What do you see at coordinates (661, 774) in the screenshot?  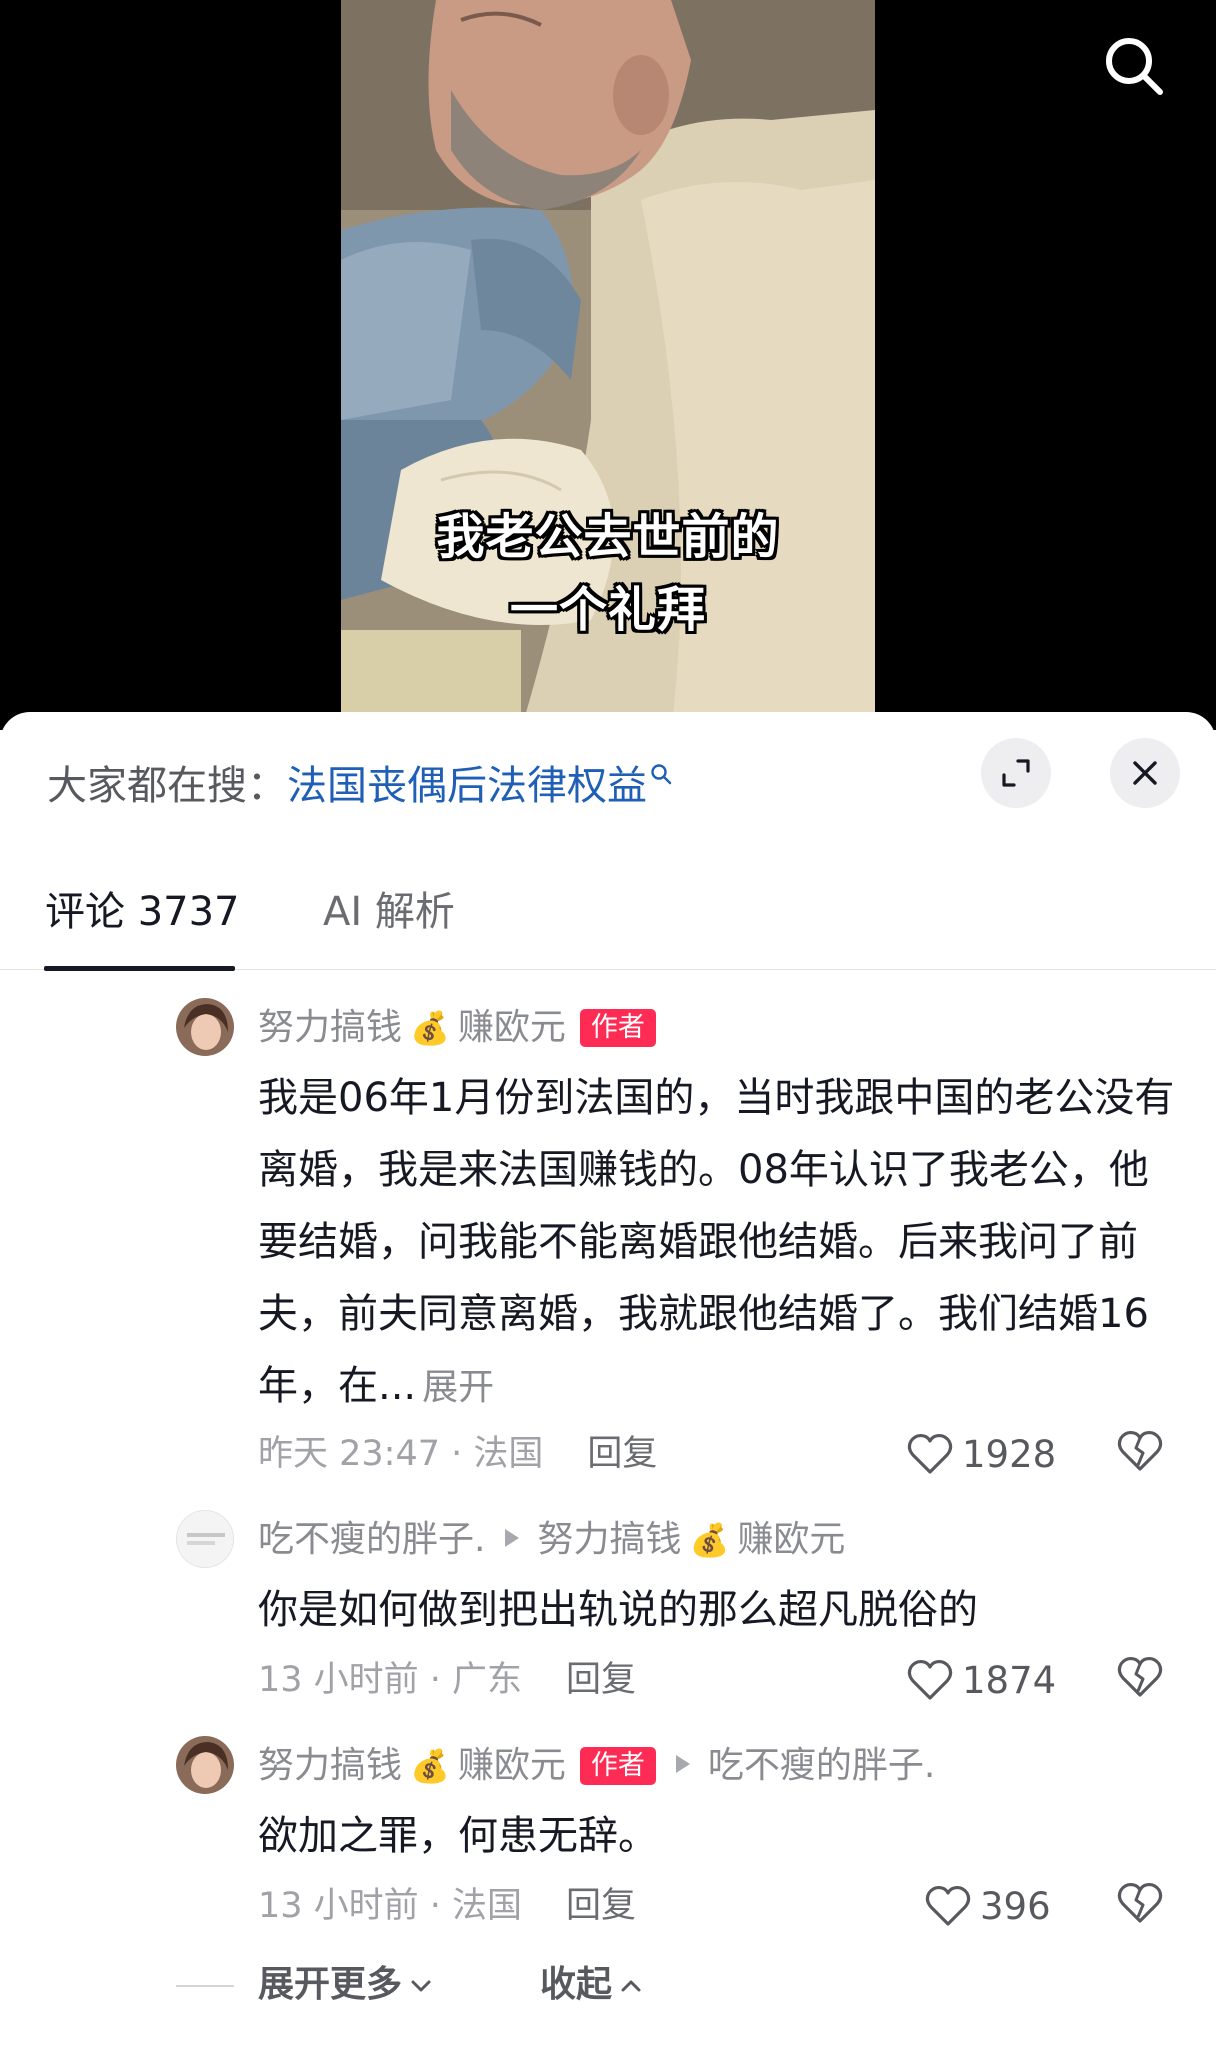 I see `search-icon-small` at bounding box center [661, 774].